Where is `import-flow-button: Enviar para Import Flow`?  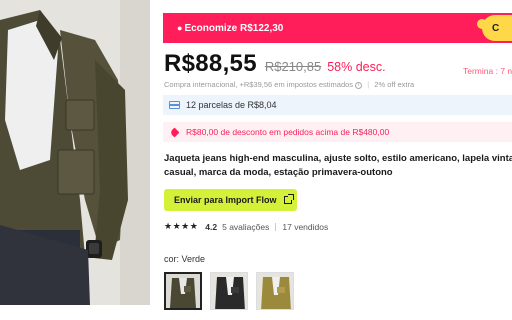
import-flow-button: Enviar para Import Flow is located at coordinates (230, 200).